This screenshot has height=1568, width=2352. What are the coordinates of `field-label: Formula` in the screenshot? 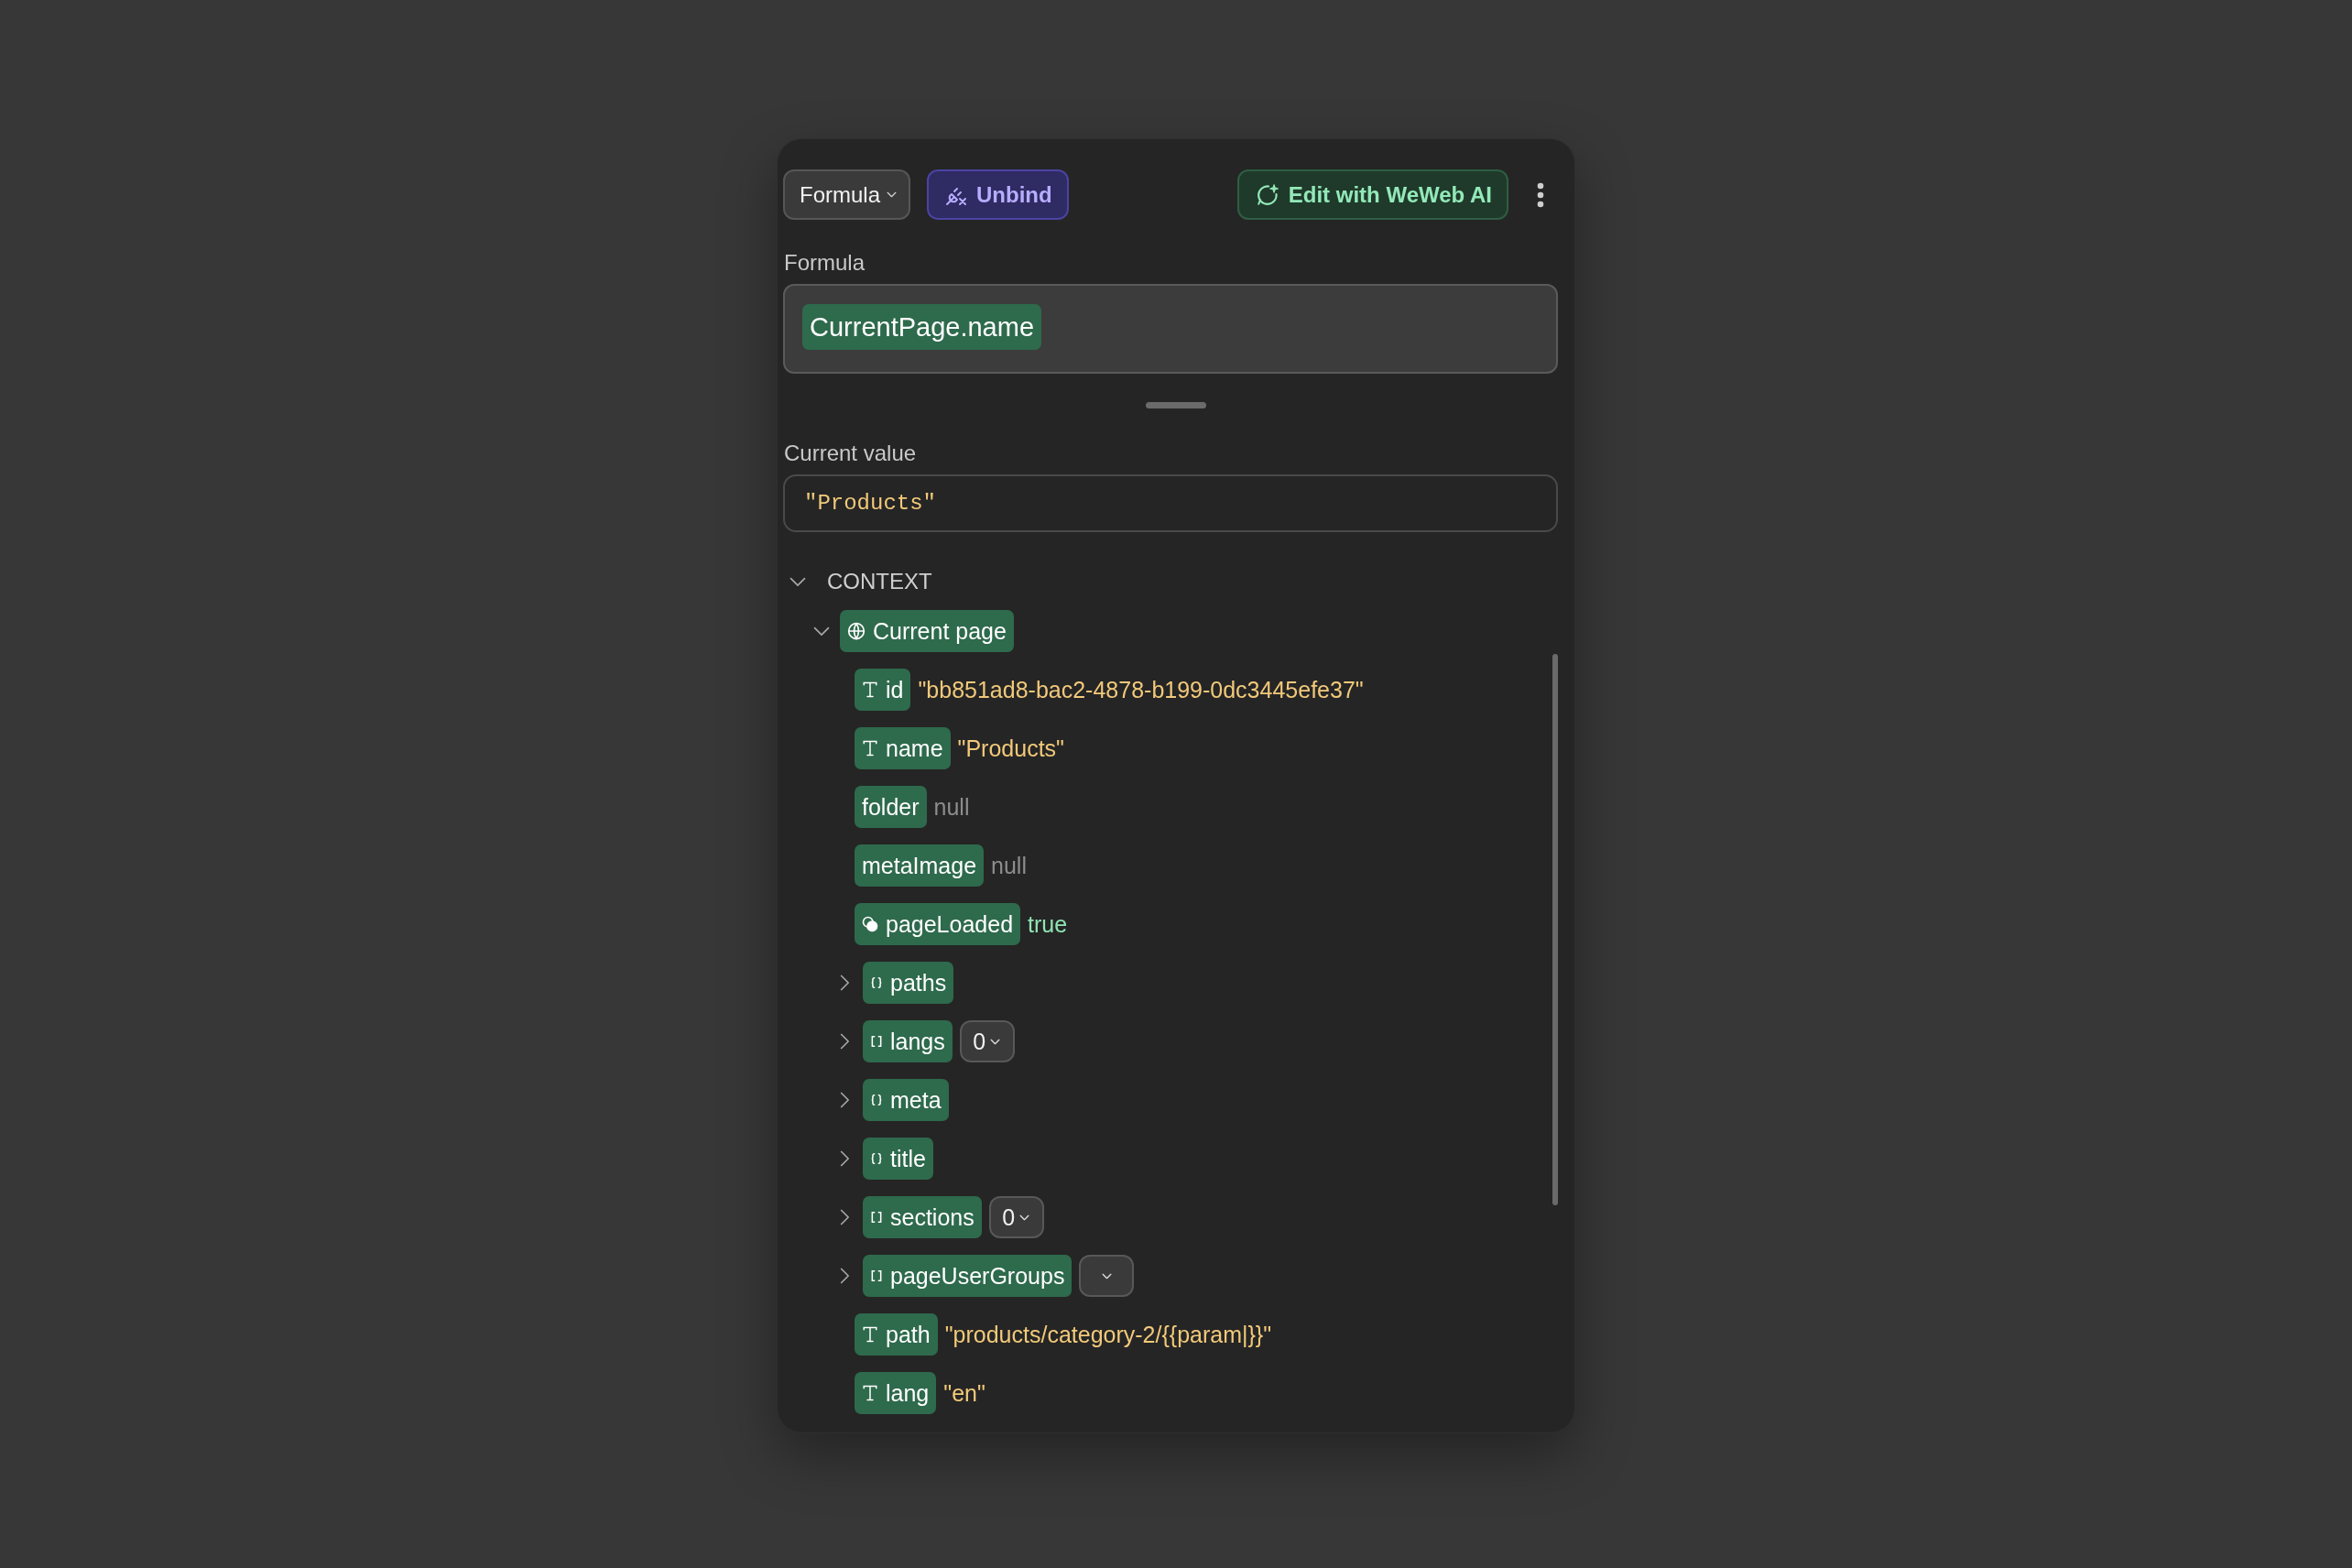 It's located at (824, 263).